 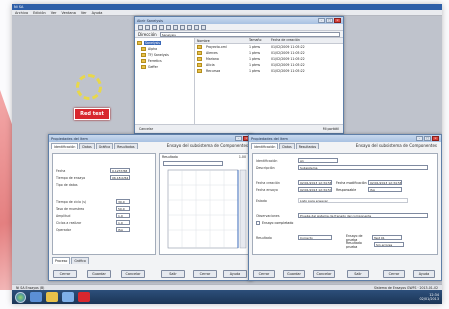 What do you see at coordinates (269, 71) in the screenshot?
I see `file-row: Recursos 1 ptms 01/02/2009 11:05:22` at bounding box center [269, 71].